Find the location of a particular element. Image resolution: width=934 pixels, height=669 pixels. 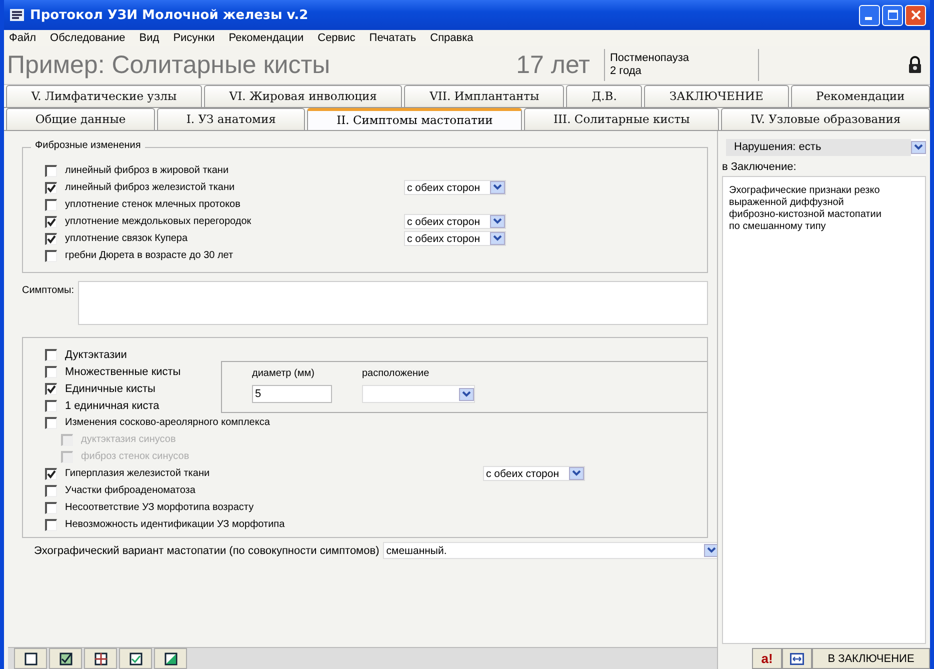

location-label: расположение is located at coordinates (396, 373).